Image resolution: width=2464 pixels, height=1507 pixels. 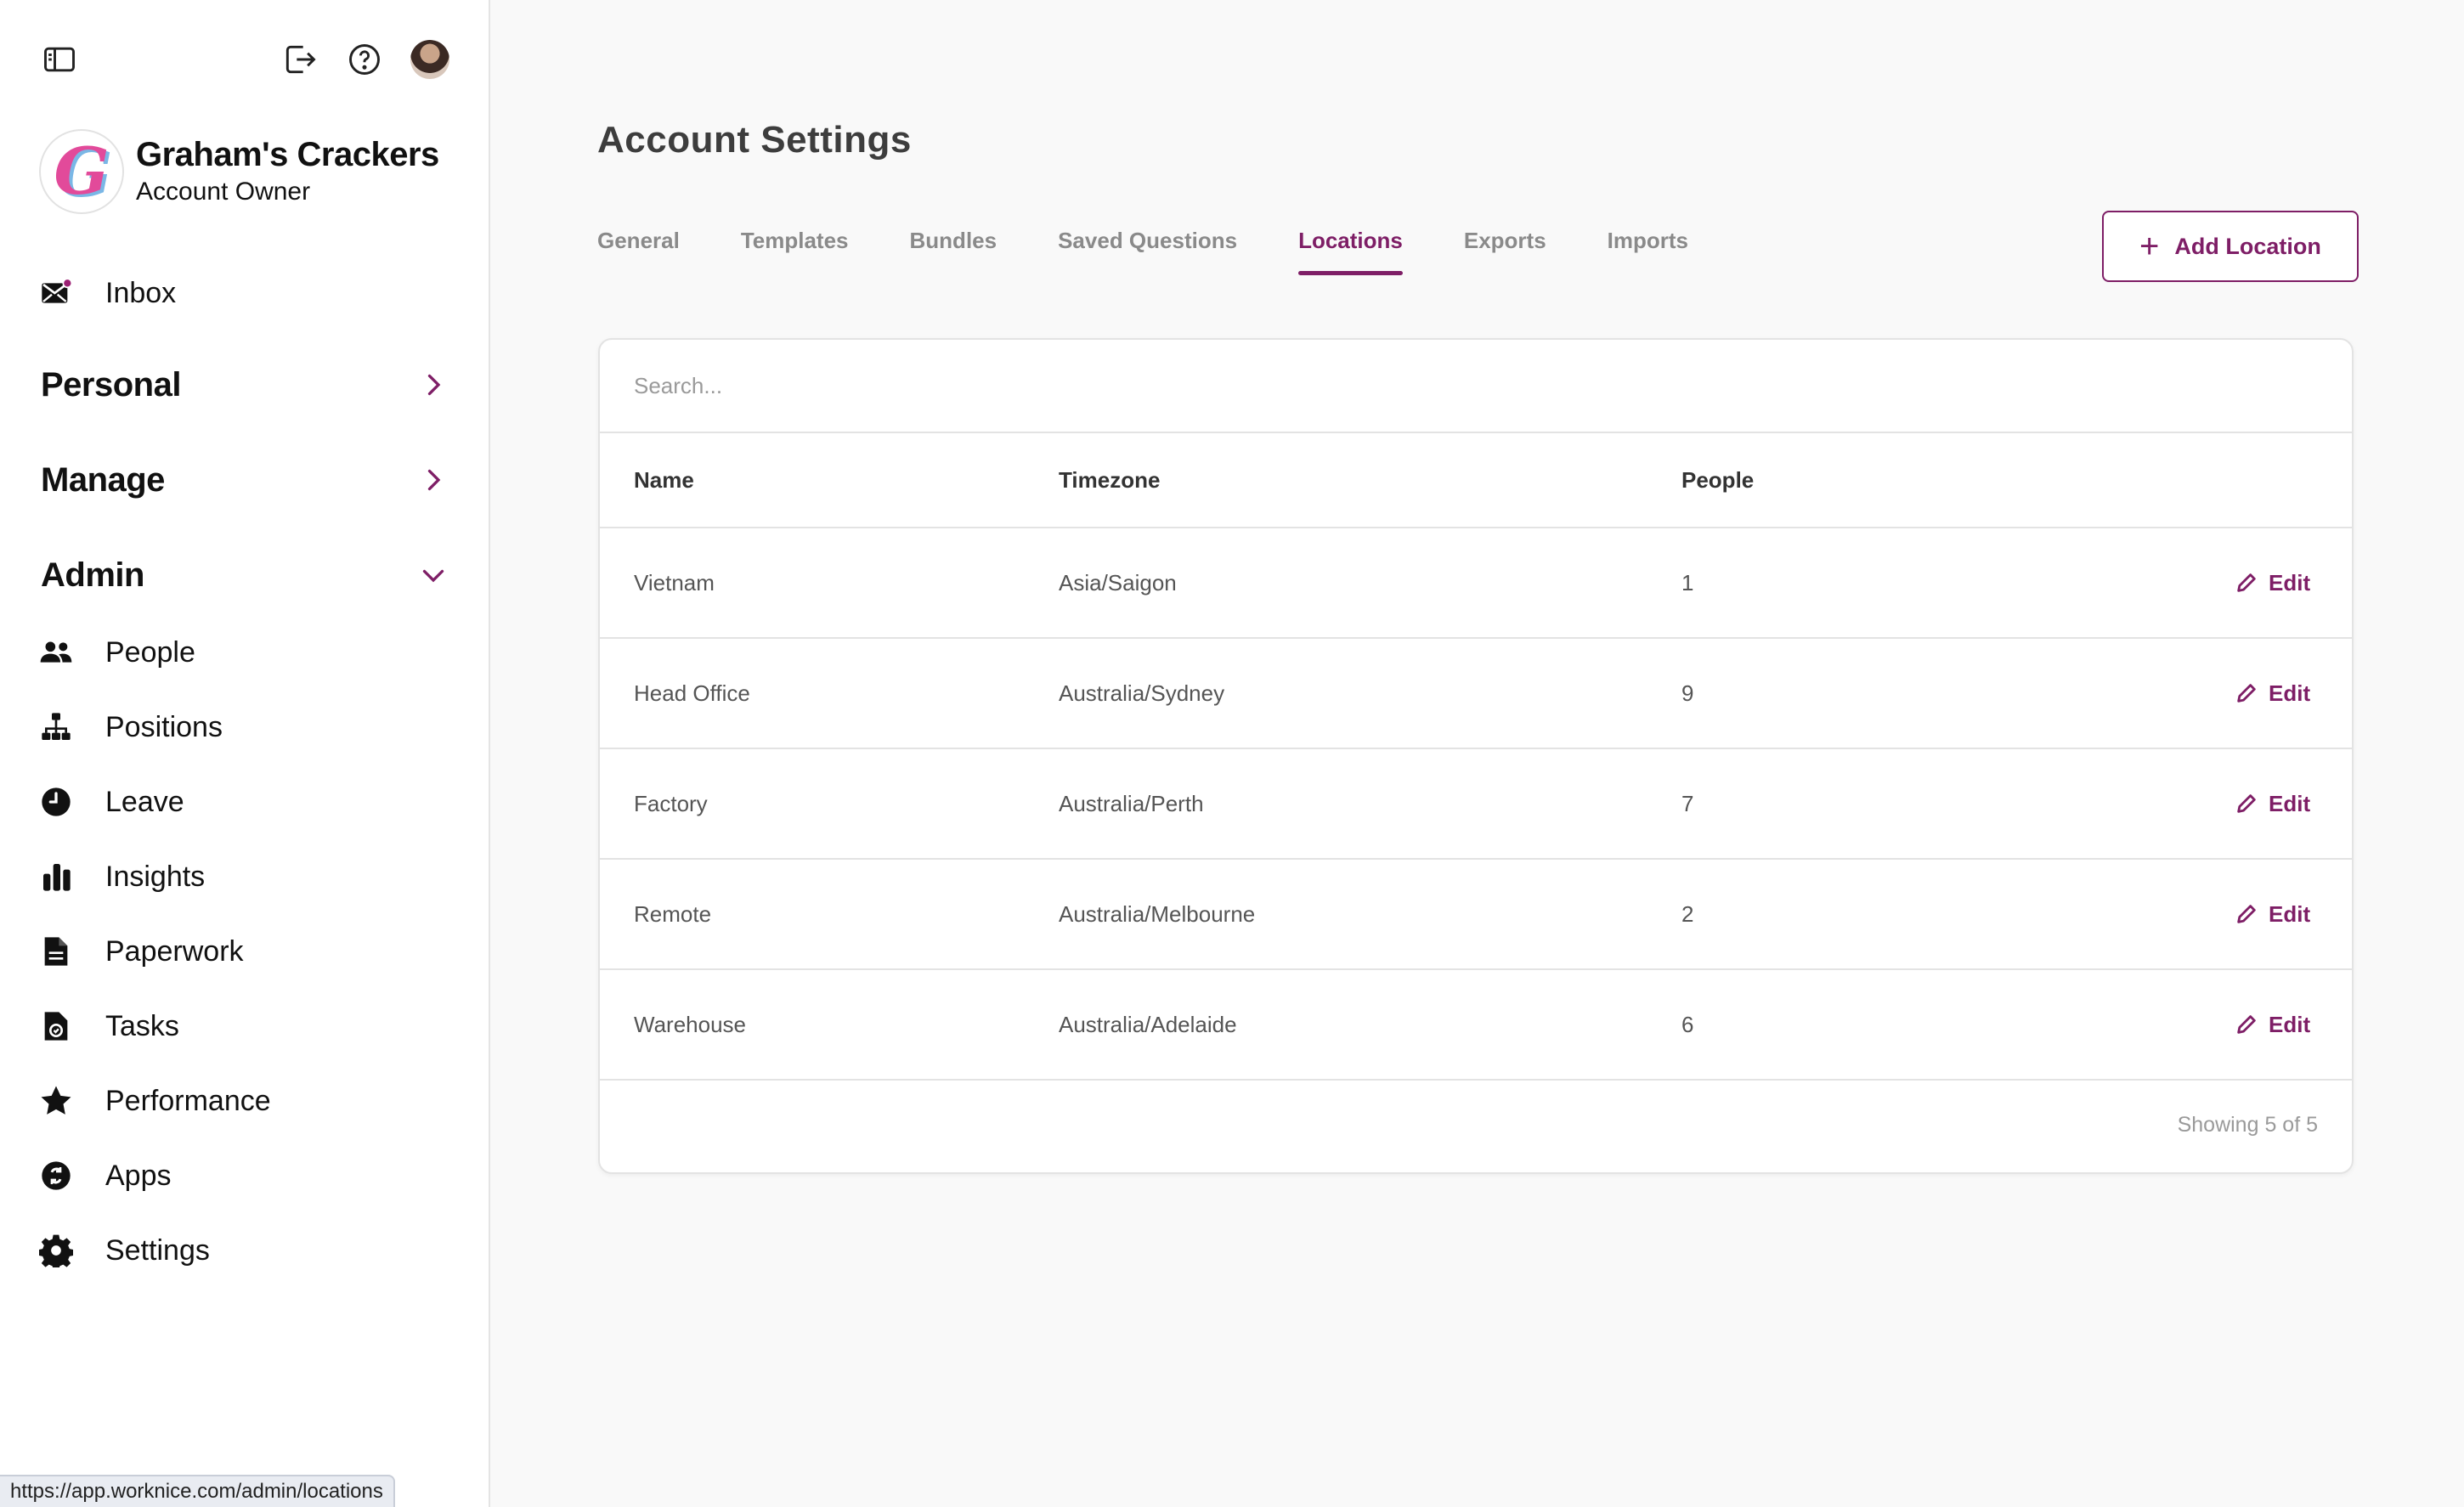 What do you see at coordinates (155, 876) in the screenshot?
I see `sidebar-item-label: Insights` at bounding box center [155, 876].